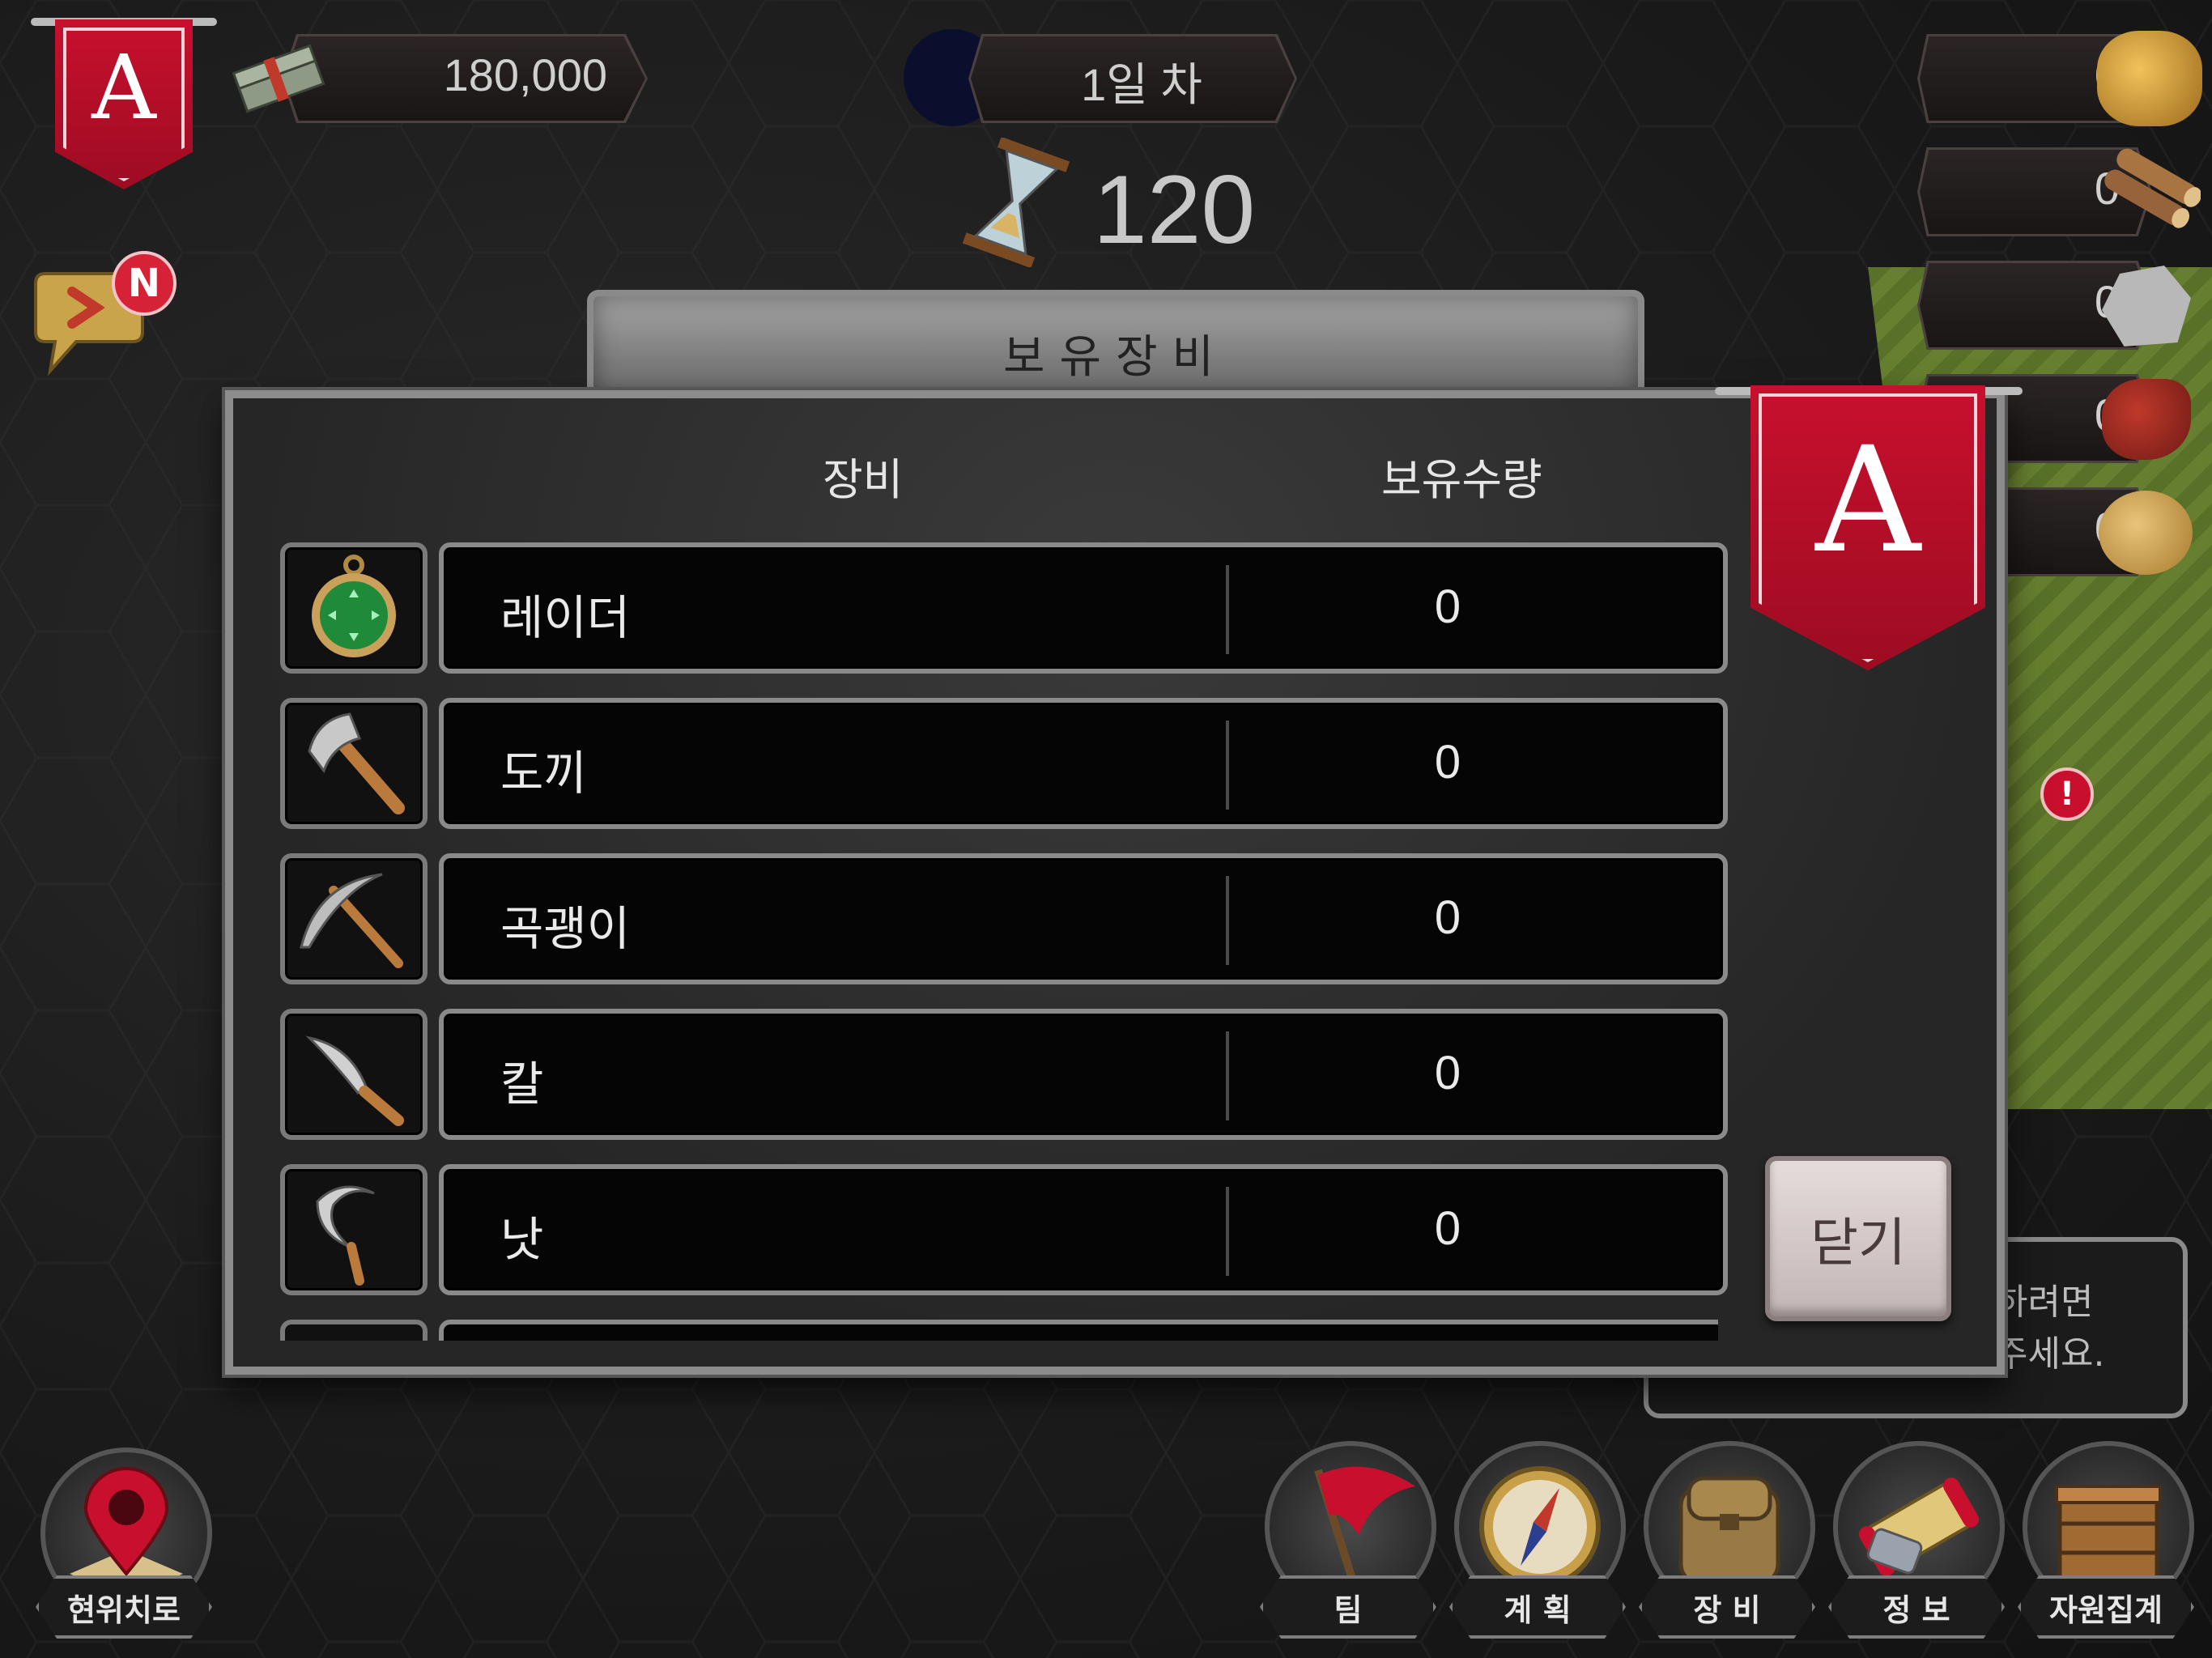 The image size is (2212, 1658). I want to click on axe-icon, so click(357, 763).